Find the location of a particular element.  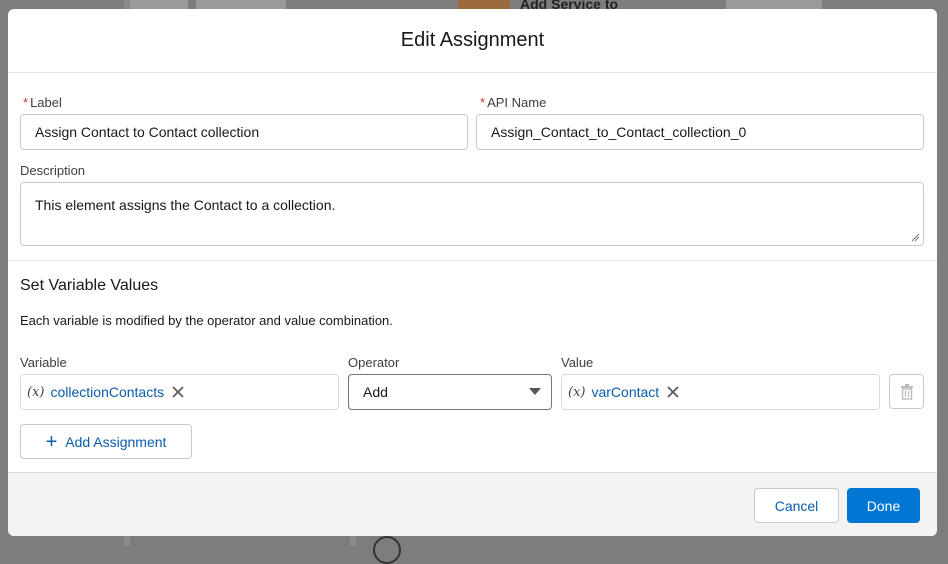

modal-title: Edit Assignment is located at coordinates (472, 40).